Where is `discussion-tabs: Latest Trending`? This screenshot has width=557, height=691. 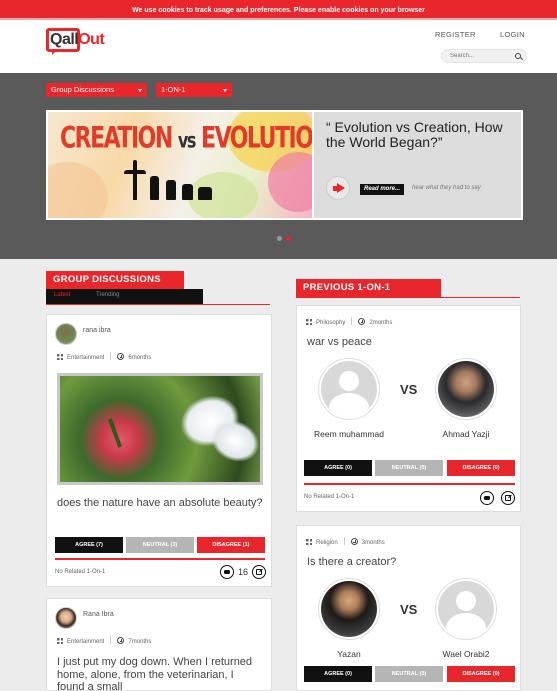
discussion-tabs: Latest Trending is located at coordinates (124, 296).